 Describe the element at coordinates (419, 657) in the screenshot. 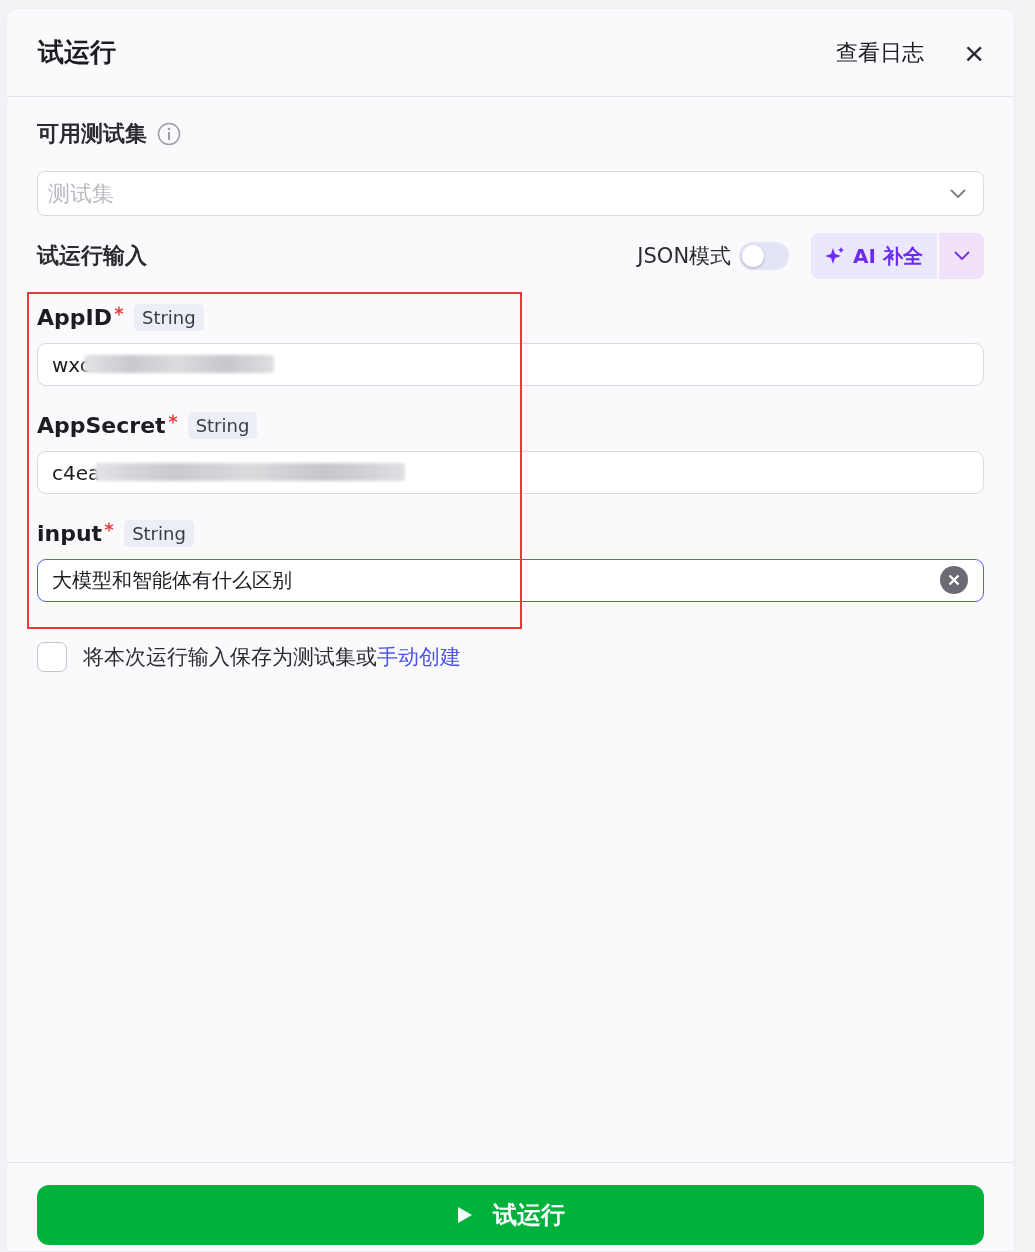

I see `manual-create-link: 手动创建` at that location.